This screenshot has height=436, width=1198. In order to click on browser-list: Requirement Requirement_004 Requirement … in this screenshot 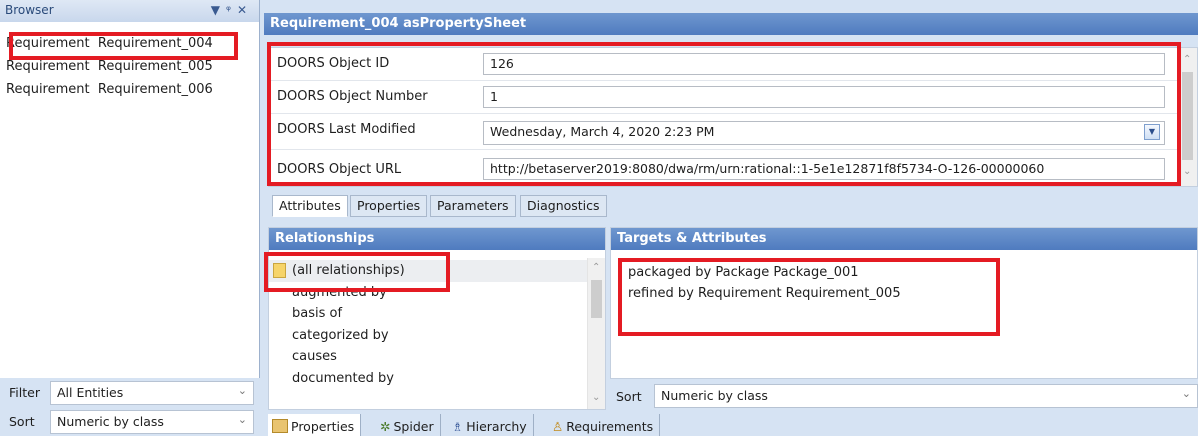, I will do `click(129, 67)`.